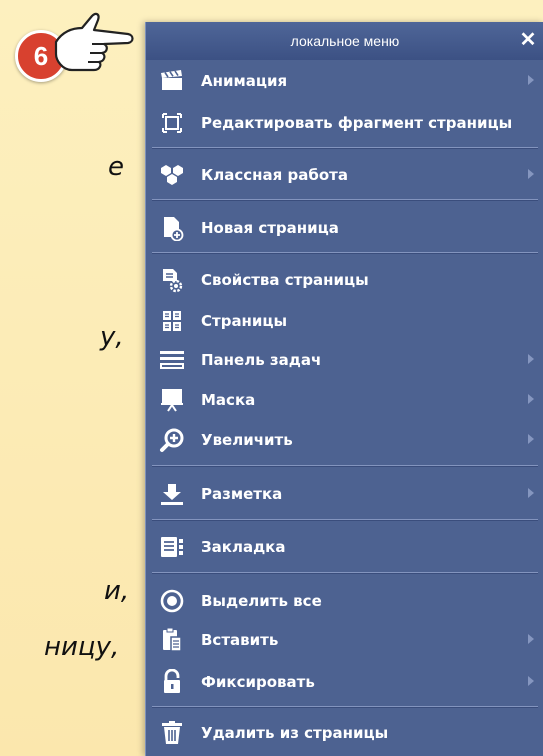 The image size is (543, 756). What do you see at coordinates (172, 682) in the screenshot?
I see `lock-icon` at bounding box center [172, 682].